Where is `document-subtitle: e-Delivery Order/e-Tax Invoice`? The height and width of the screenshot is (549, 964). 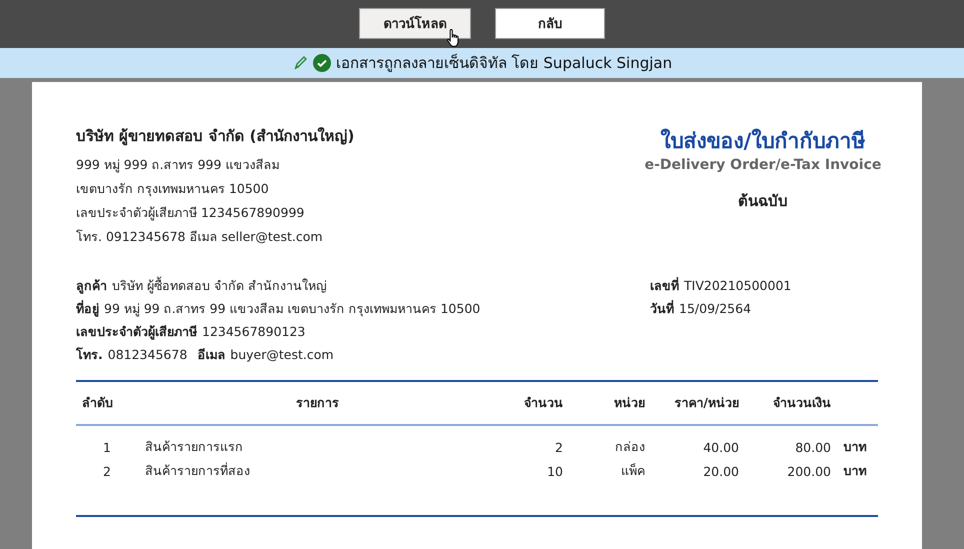 document-subtitle: e-Delivery Order/e-Tax Invoice is located at coordinates (763, 165).